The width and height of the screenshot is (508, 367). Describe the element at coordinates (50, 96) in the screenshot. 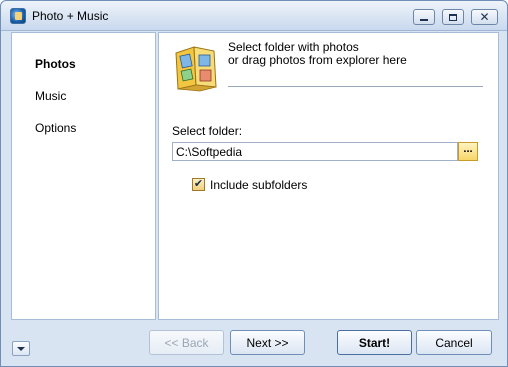

I see `sidebar-item-music: Music` at that location.